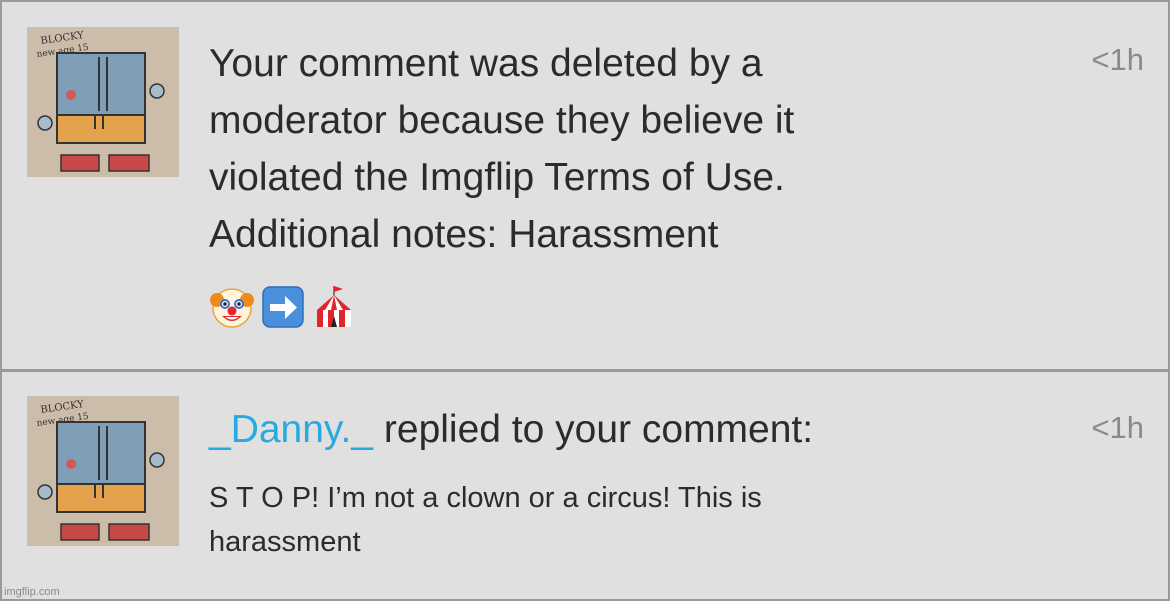 The image size is (1170, 601). I want to click on username-link: _Danny._, so click(291, 429).